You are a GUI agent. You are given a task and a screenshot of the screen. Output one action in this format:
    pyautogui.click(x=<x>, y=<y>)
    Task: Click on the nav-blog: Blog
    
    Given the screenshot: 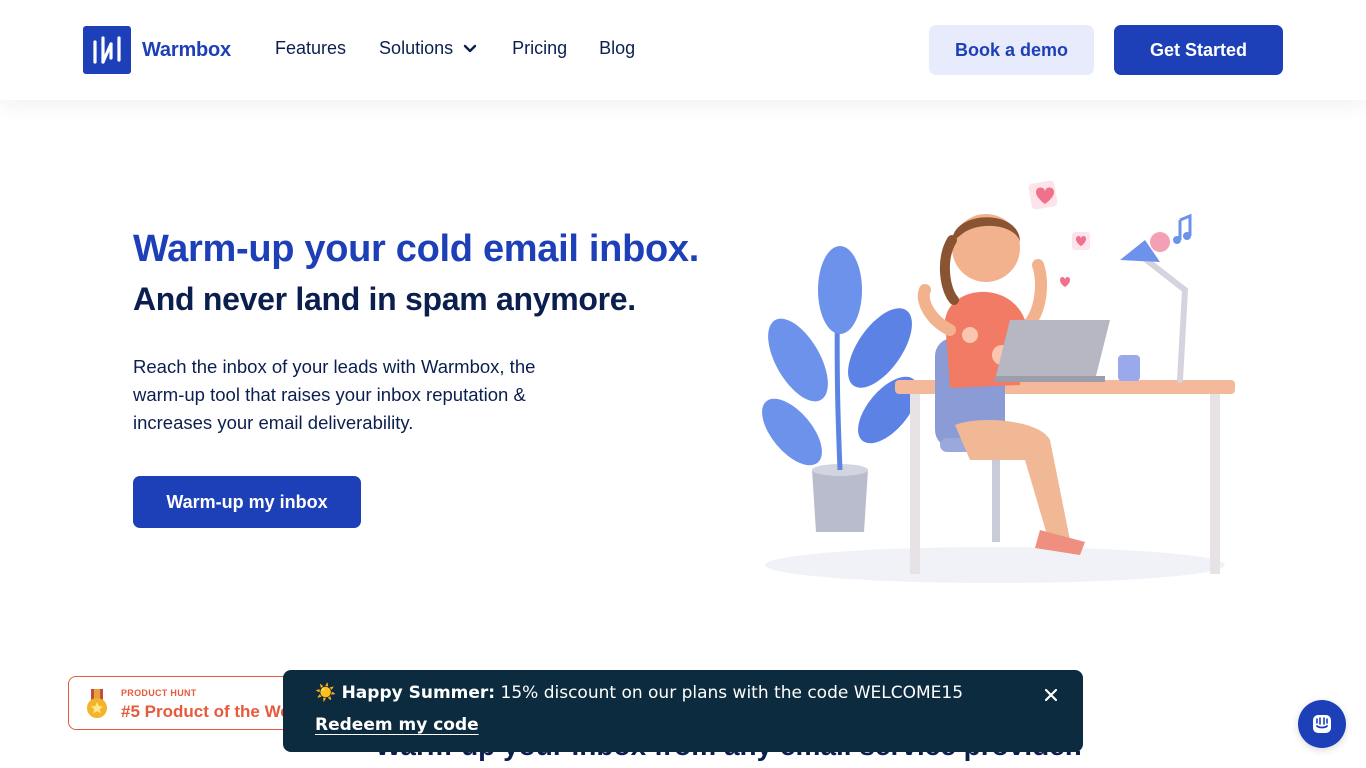 What is the action you would take?
    pyautogui.click(x=617, y=48)
    